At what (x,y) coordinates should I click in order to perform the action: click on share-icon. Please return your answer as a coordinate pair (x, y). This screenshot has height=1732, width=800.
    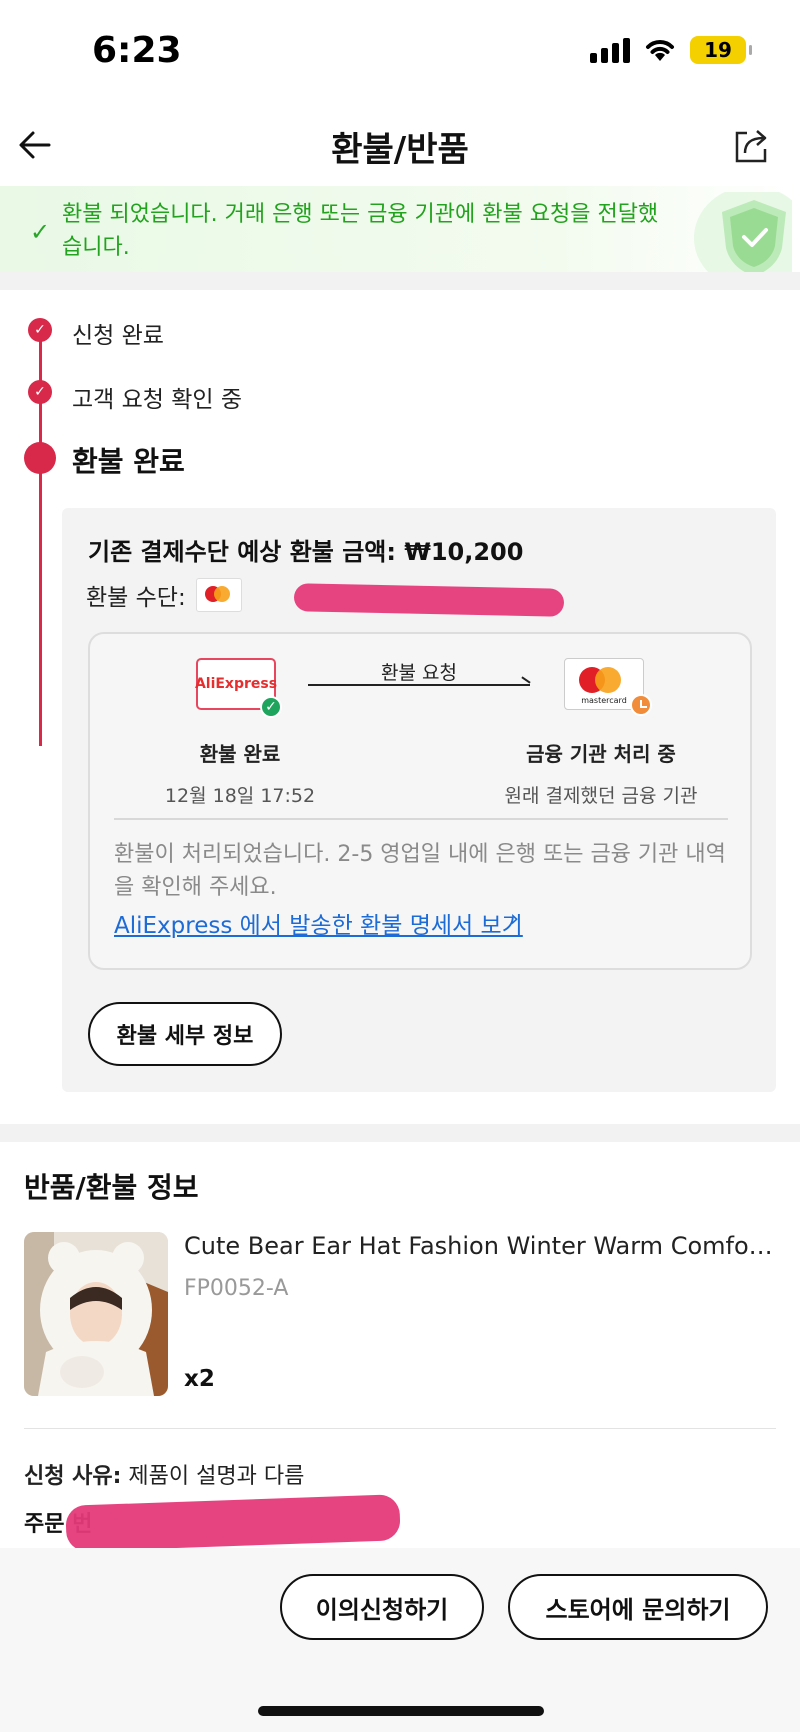
    Looking at the image, I should click on (751, 146).